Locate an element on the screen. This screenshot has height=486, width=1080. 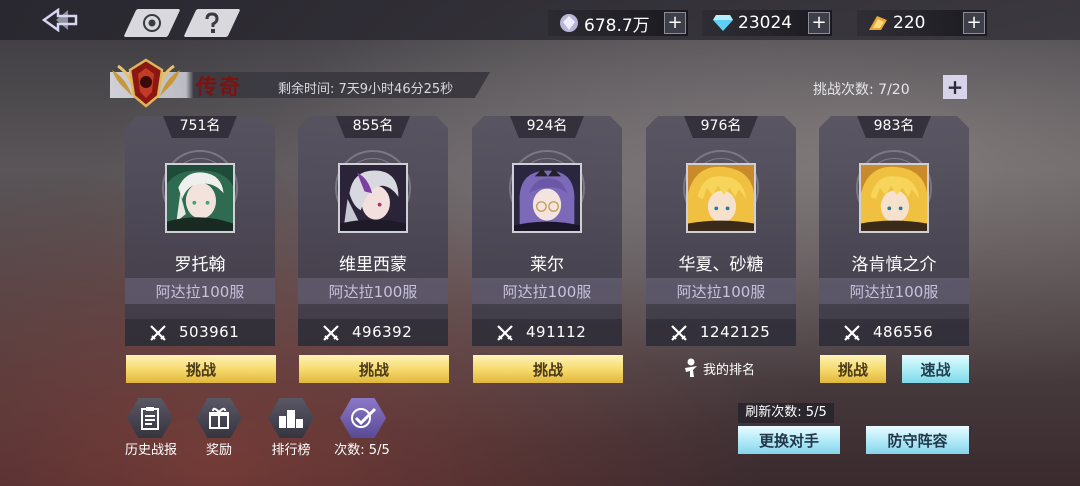
currency-ticket: 220 + is located at coordinates (922, 23).